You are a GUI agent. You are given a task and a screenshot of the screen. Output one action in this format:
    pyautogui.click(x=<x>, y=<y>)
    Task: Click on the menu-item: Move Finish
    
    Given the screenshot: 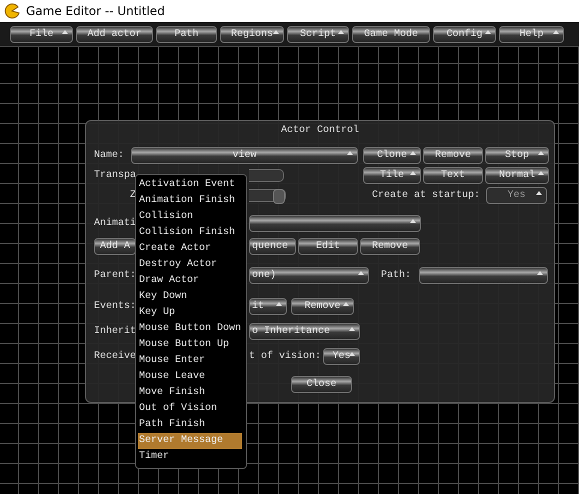 What is the action you would take?
    pyautogui.click(x=190, y=393)
    